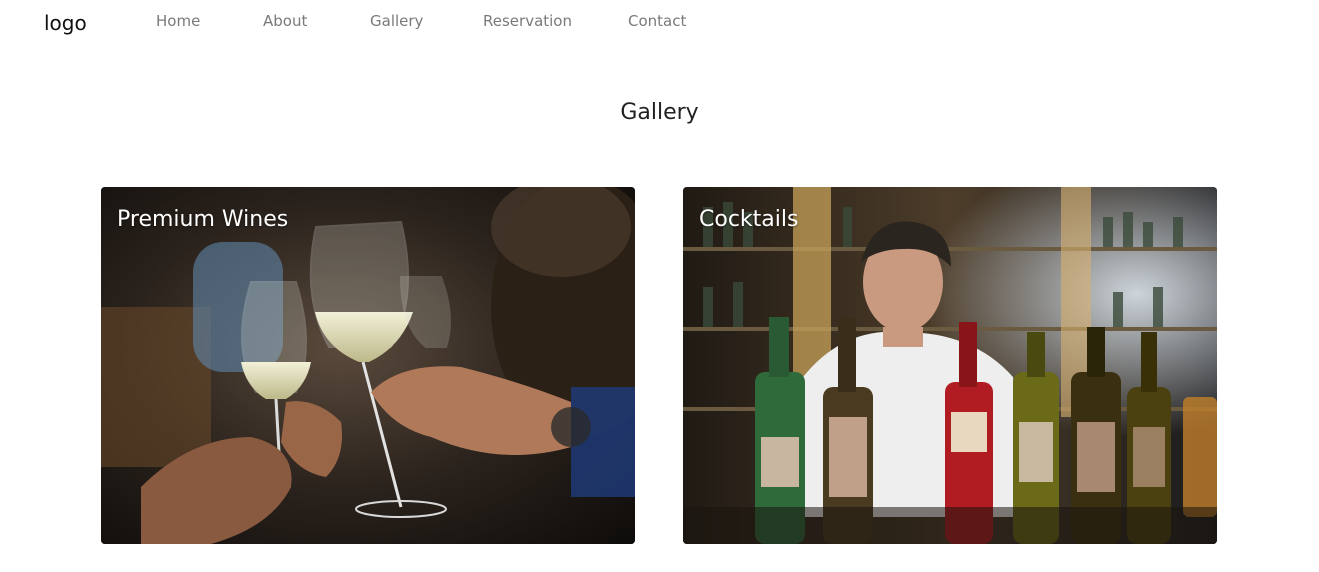  I want to click on card-title: Cocktails, so click(749, 219).